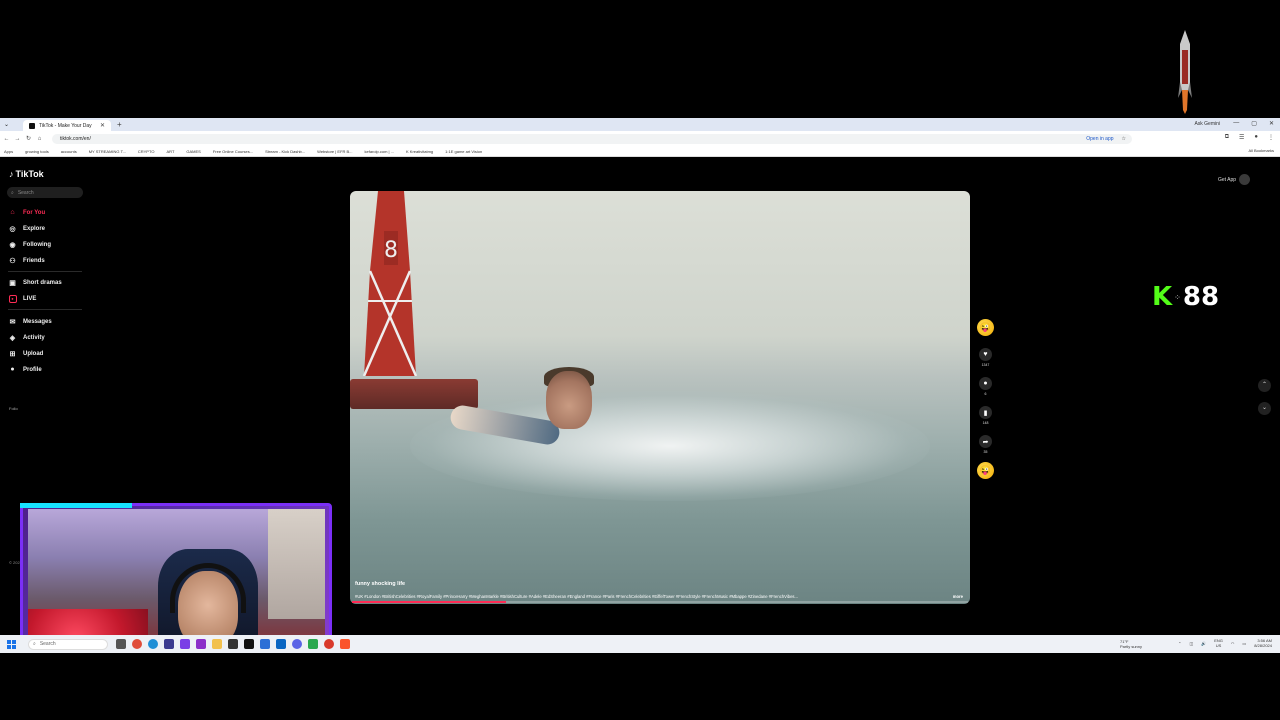 This screenshot has height=720, width=1280. Describe the element at coordinates (217, 644) in the screenshot. I see `file-explorer-icon` at that location.